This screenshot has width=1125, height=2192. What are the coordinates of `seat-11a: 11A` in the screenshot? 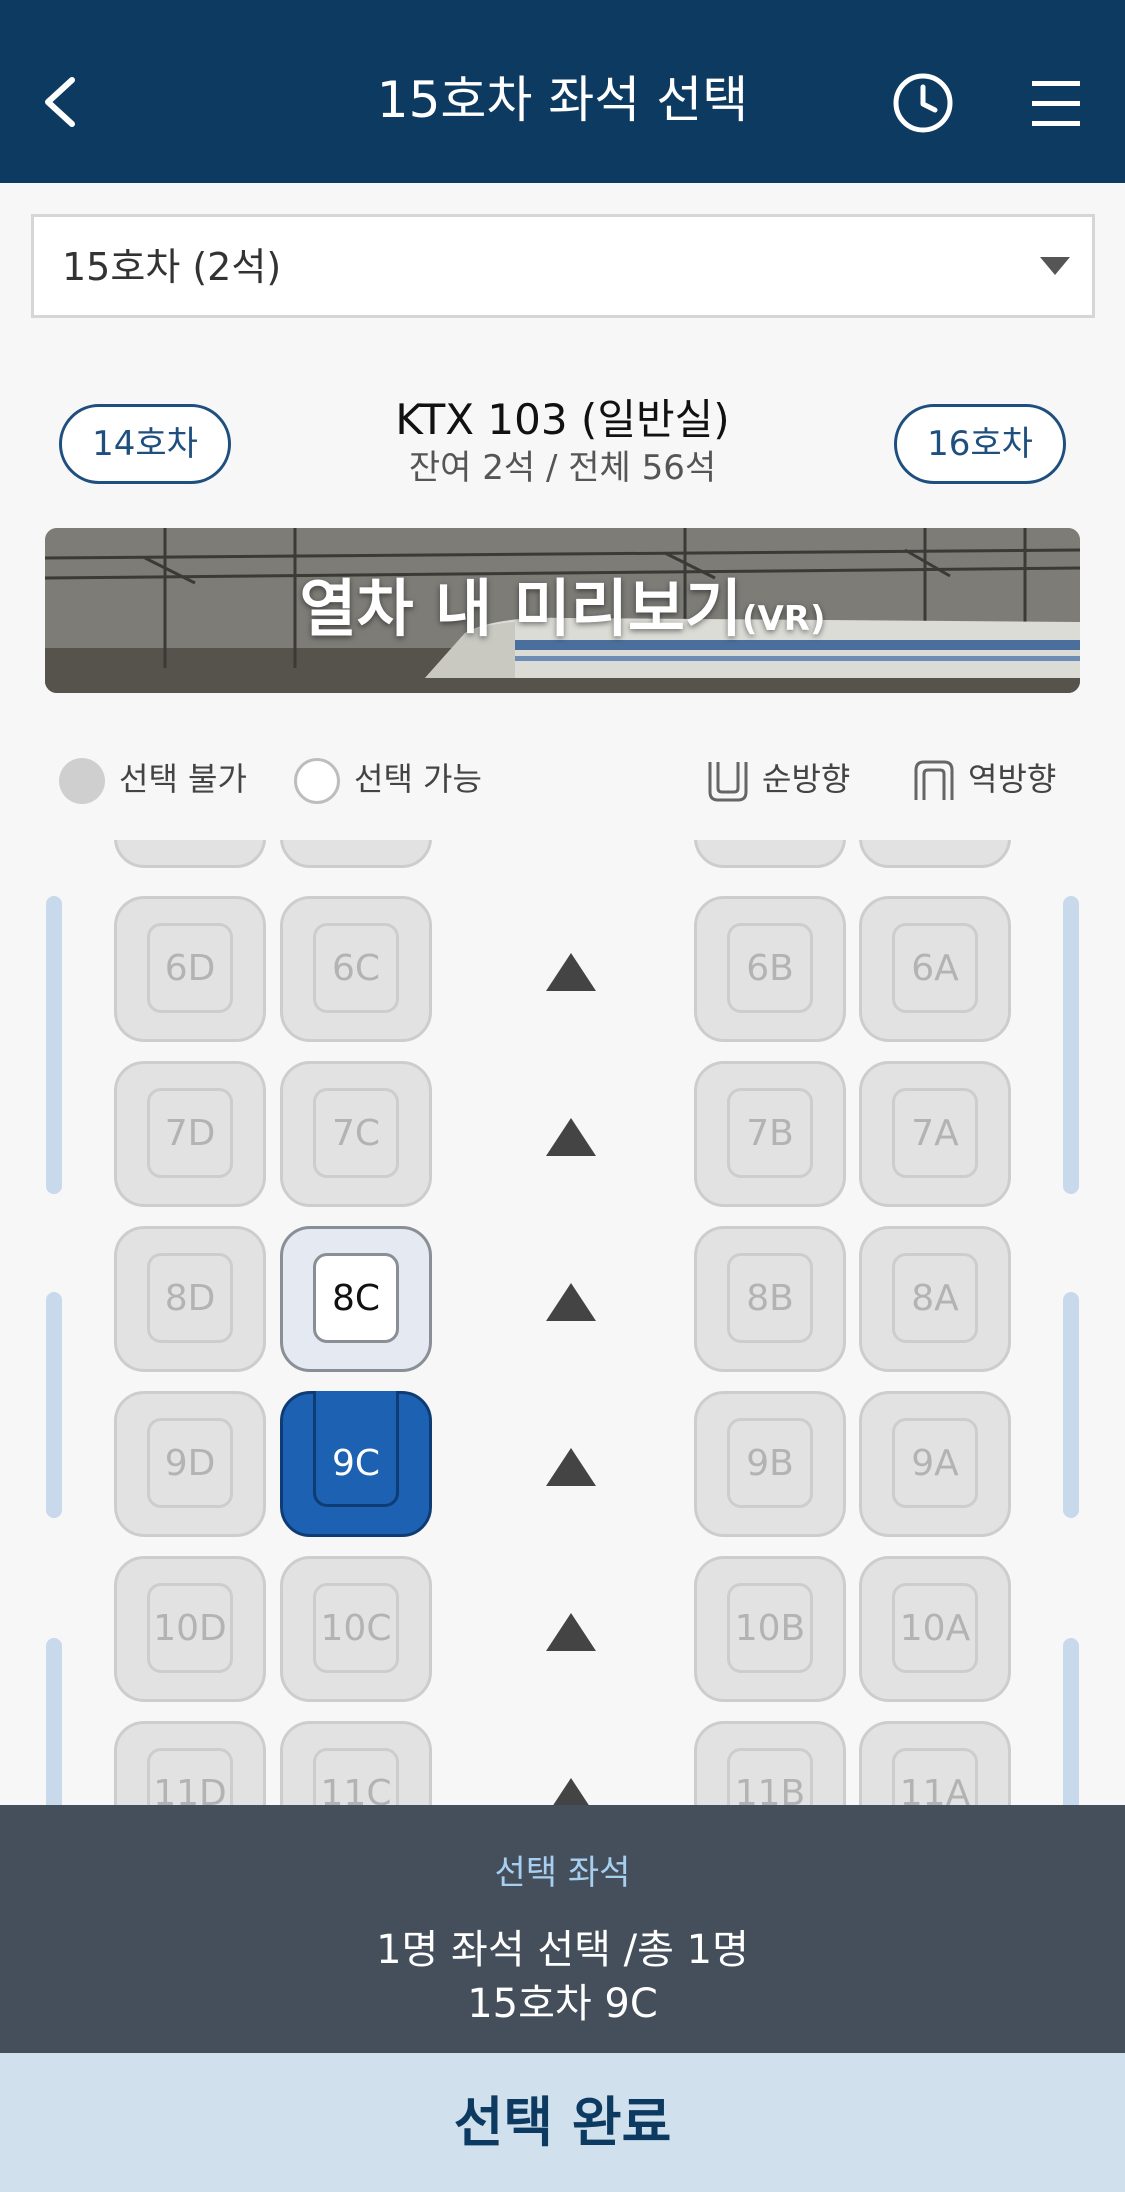 It's located at (935, 1763).